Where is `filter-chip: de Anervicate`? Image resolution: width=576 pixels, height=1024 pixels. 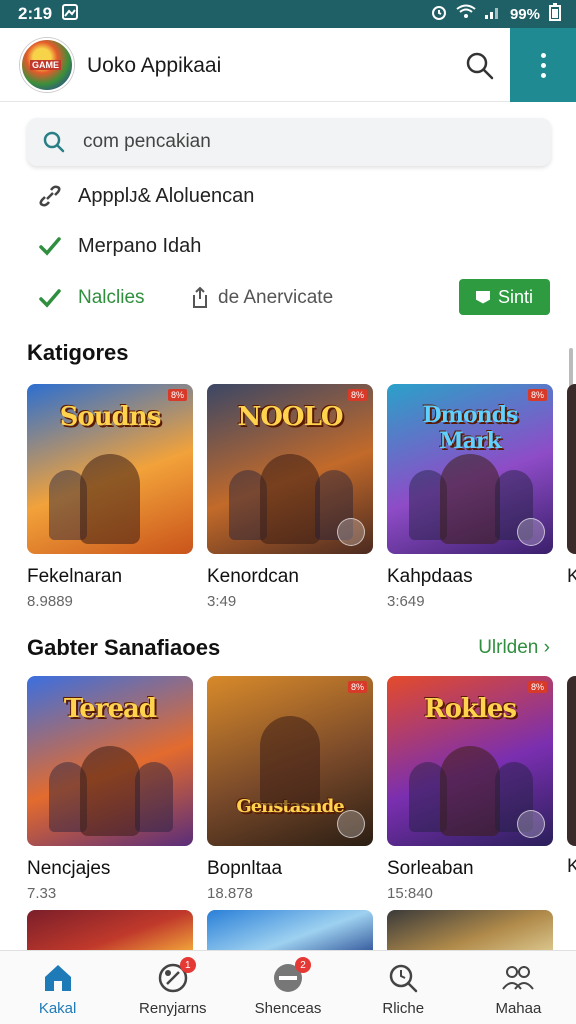 filter-chip: de Anervicate is located at coordinates (261, 298).